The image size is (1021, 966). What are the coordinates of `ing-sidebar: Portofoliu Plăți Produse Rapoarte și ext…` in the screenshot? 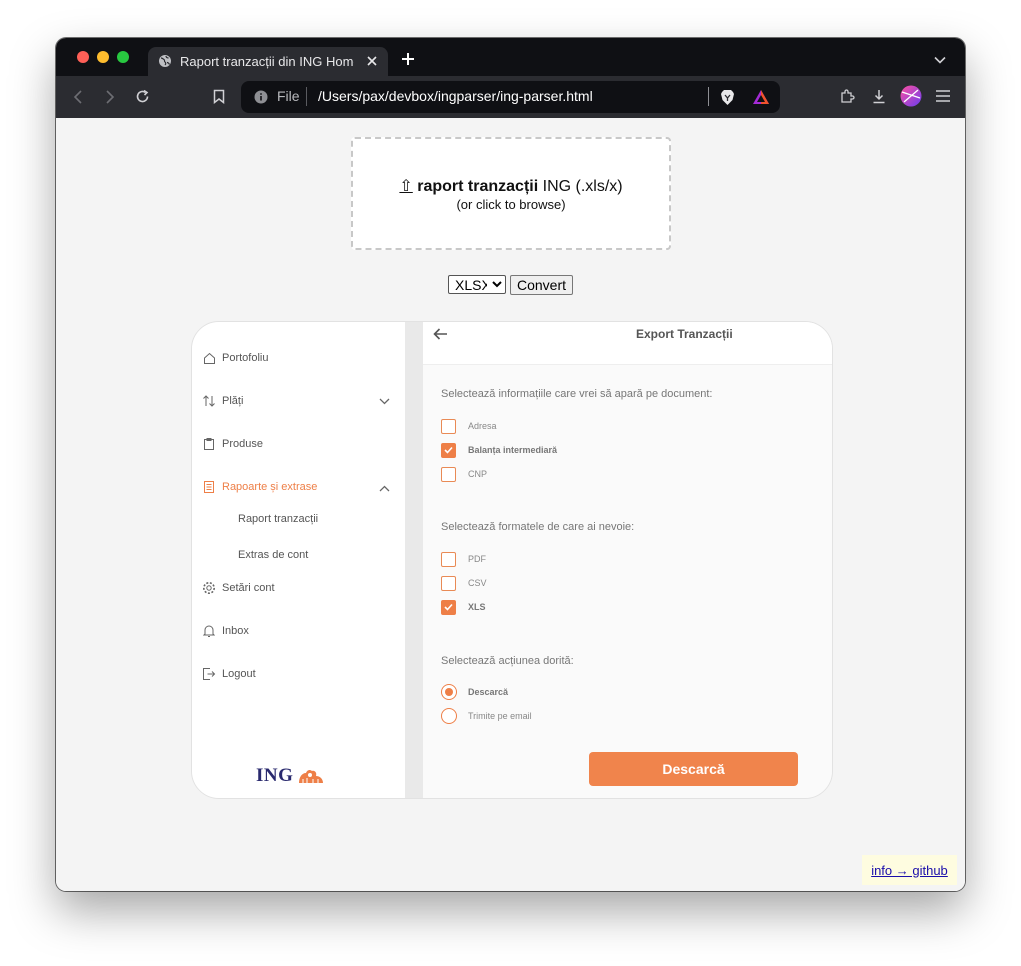 It's located at (298, 560).